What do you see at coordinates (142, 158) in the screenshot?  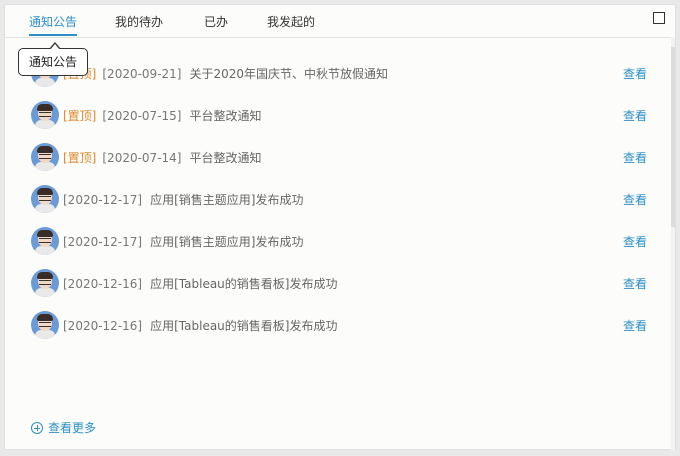 I see `notice-date: [2020-07-14]` at bounding box center [142, 158].